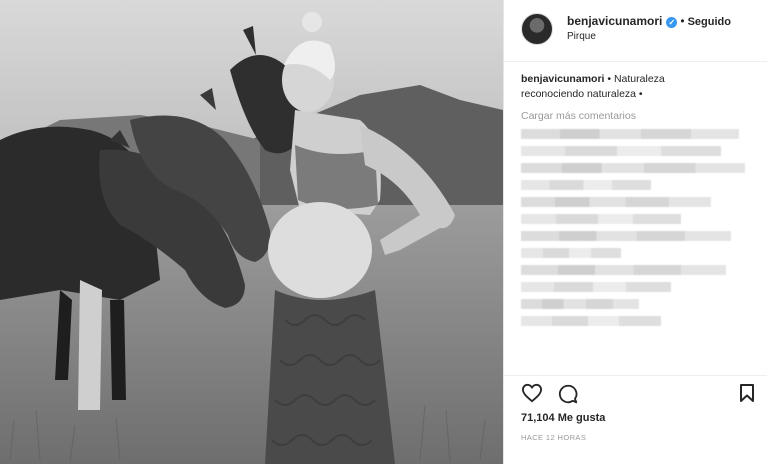  What do you see at coordinates (581, 36) in the screenshot?
I see `location-link: Pirque` at bounding box center [581, 36].